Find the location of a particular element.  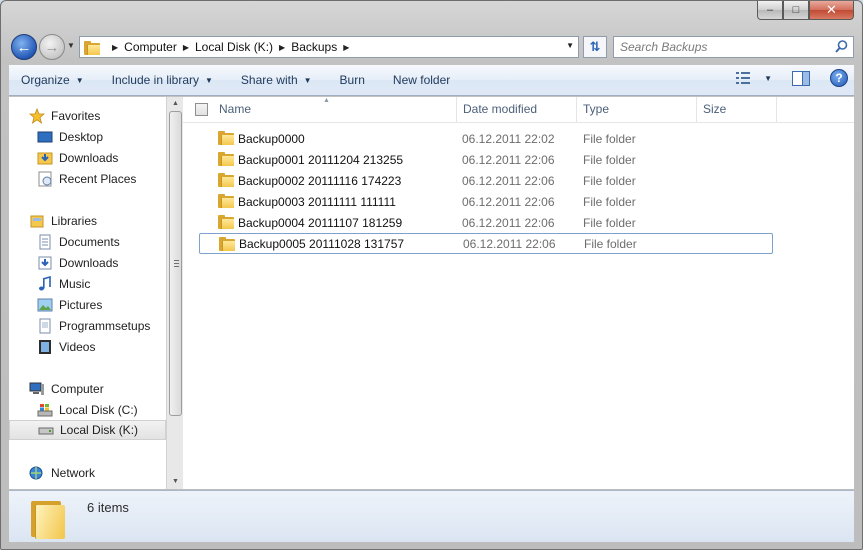

nav-item-pictures: Pictures is located at coordinates (87, 305).